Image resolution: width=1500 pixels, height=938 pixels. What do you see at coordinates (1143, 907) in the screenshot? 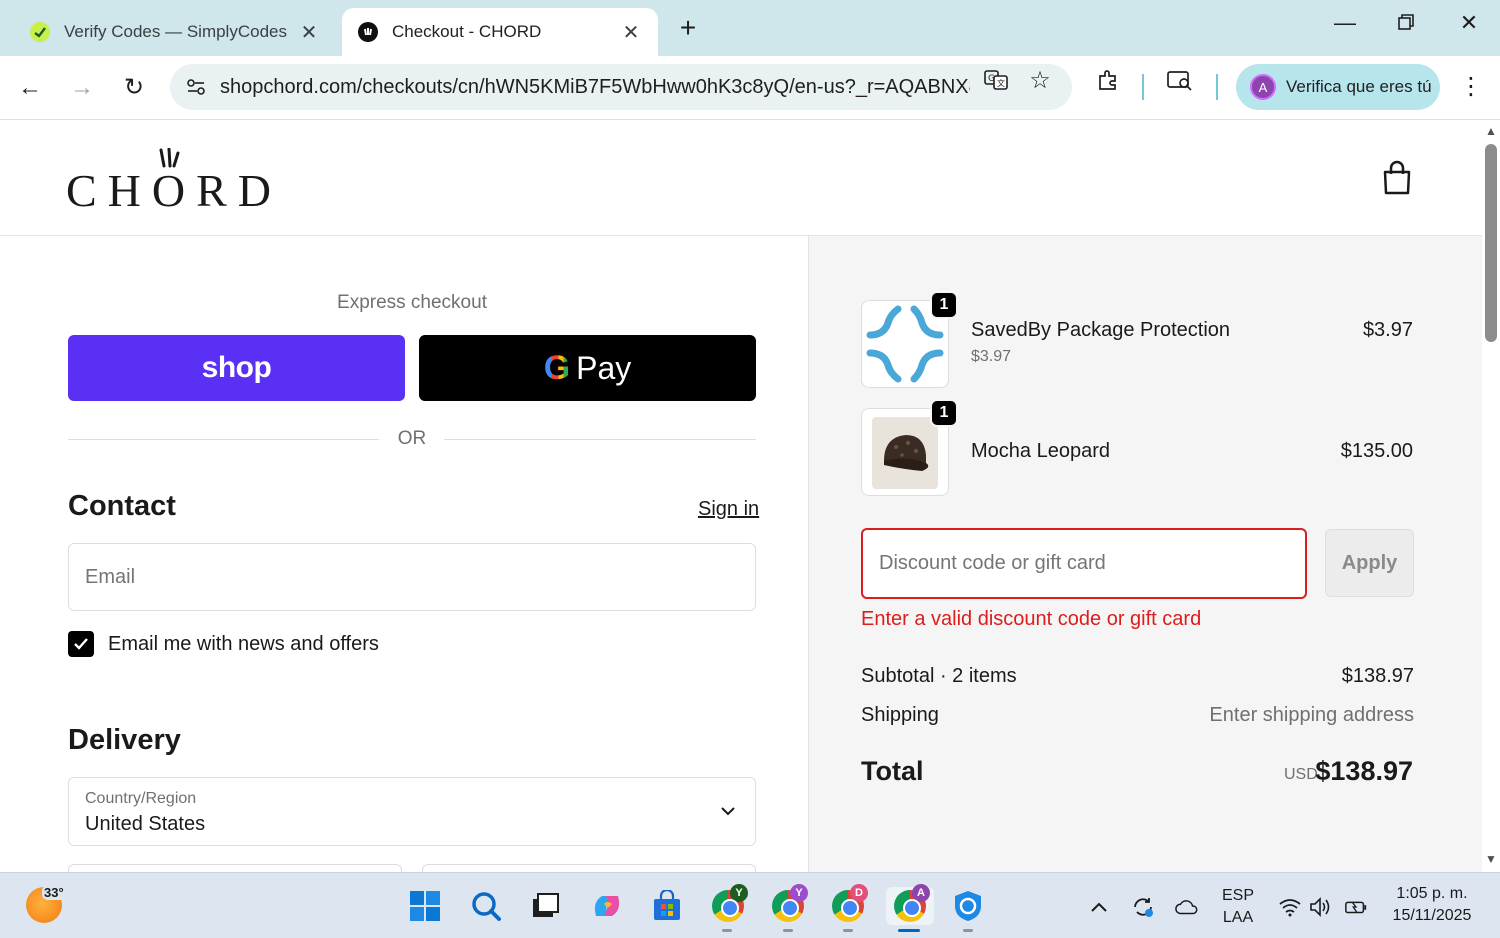
I see `sync-icon` at bounding box center [1143, 907].